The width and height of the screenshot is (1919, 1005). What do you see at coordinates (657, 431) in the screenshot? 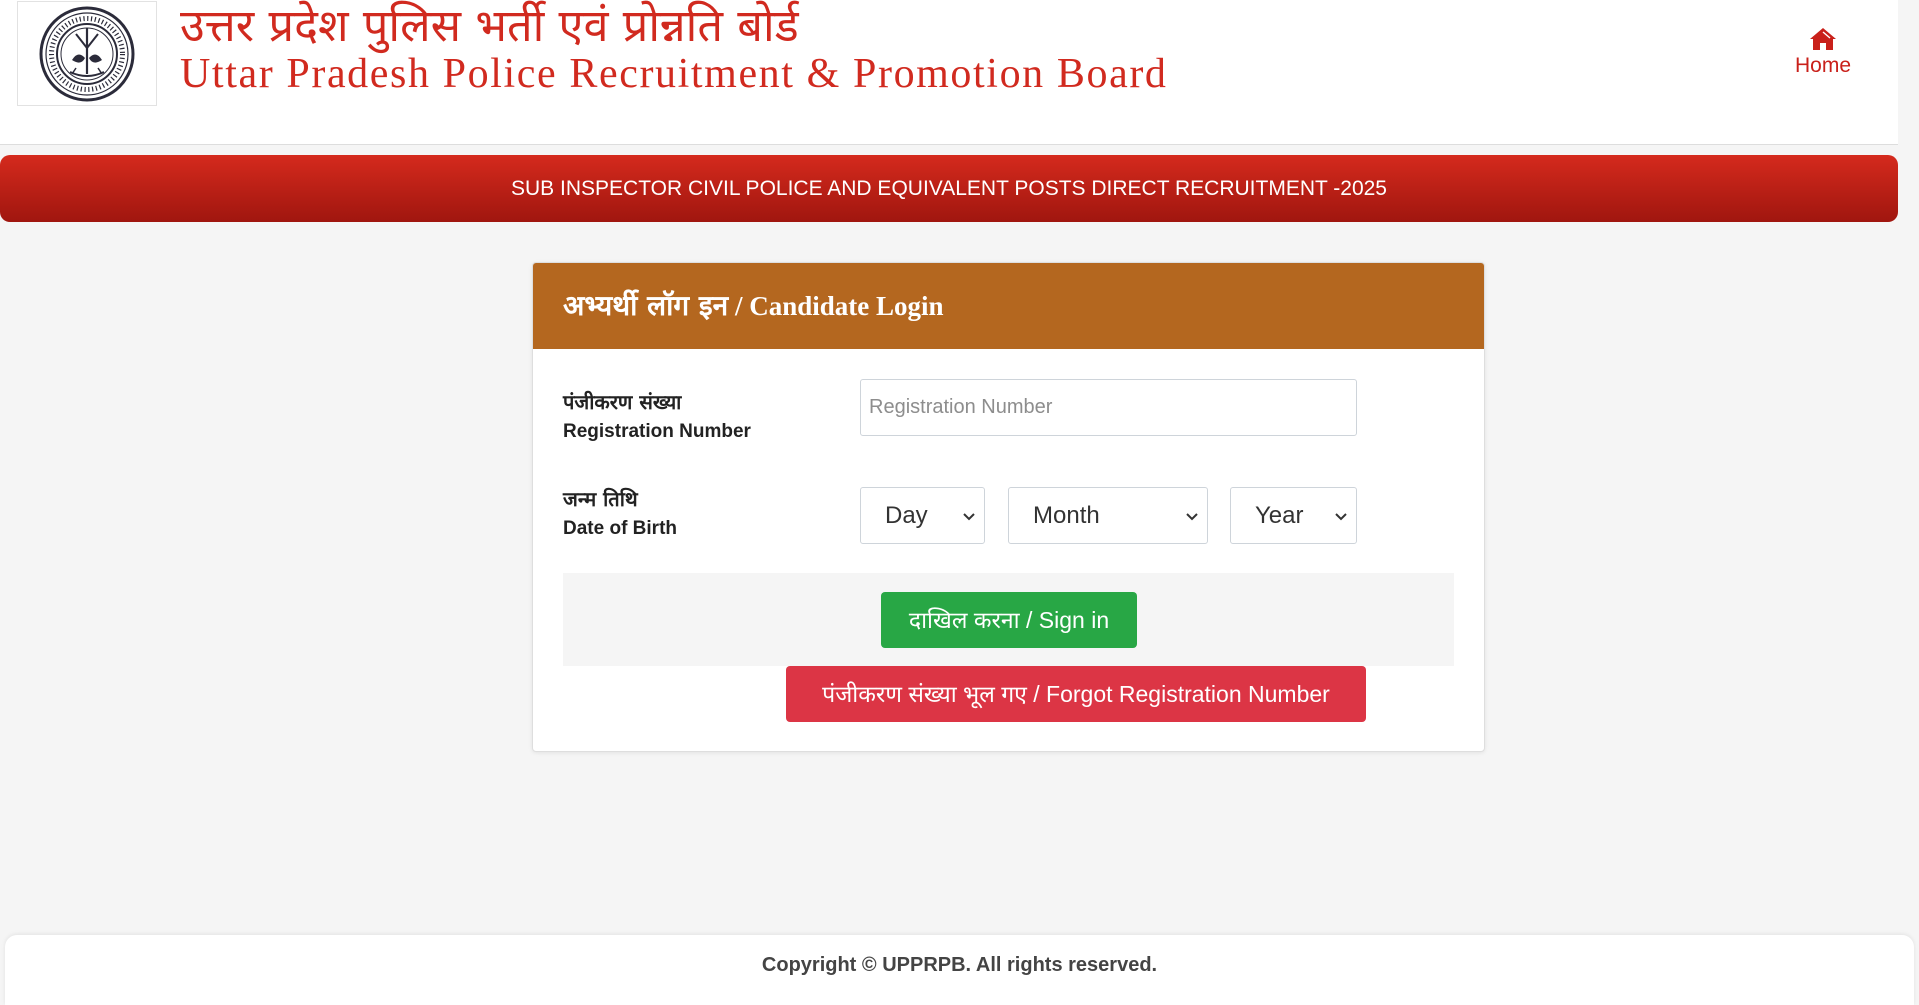
I see `registration-label-english: Registration Number` at bounding box center [657, 431].